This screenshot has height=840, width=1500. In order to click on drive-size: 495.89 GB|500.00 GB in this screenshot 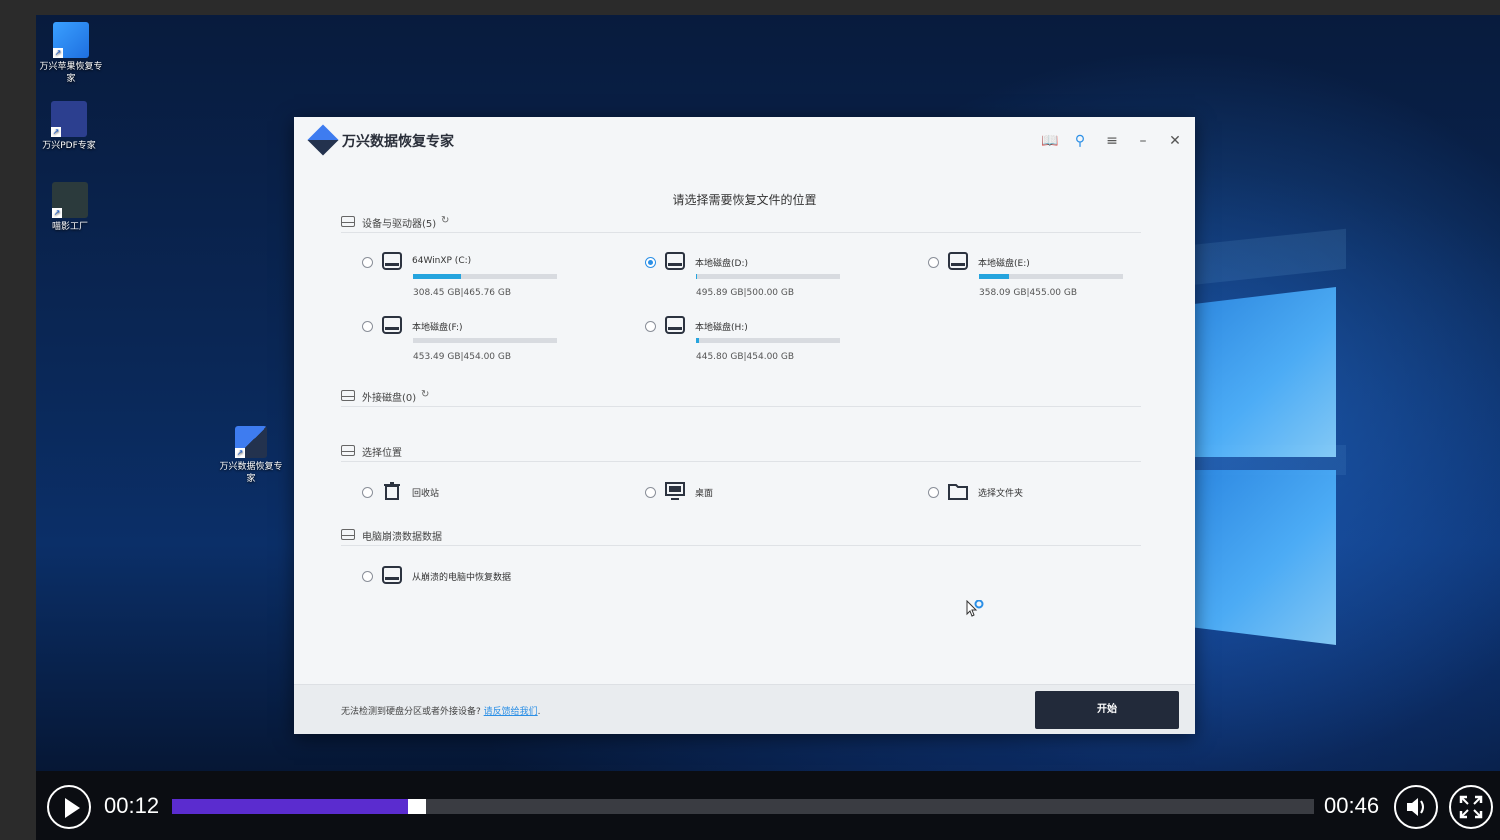, I will do `click(745, 293)`.